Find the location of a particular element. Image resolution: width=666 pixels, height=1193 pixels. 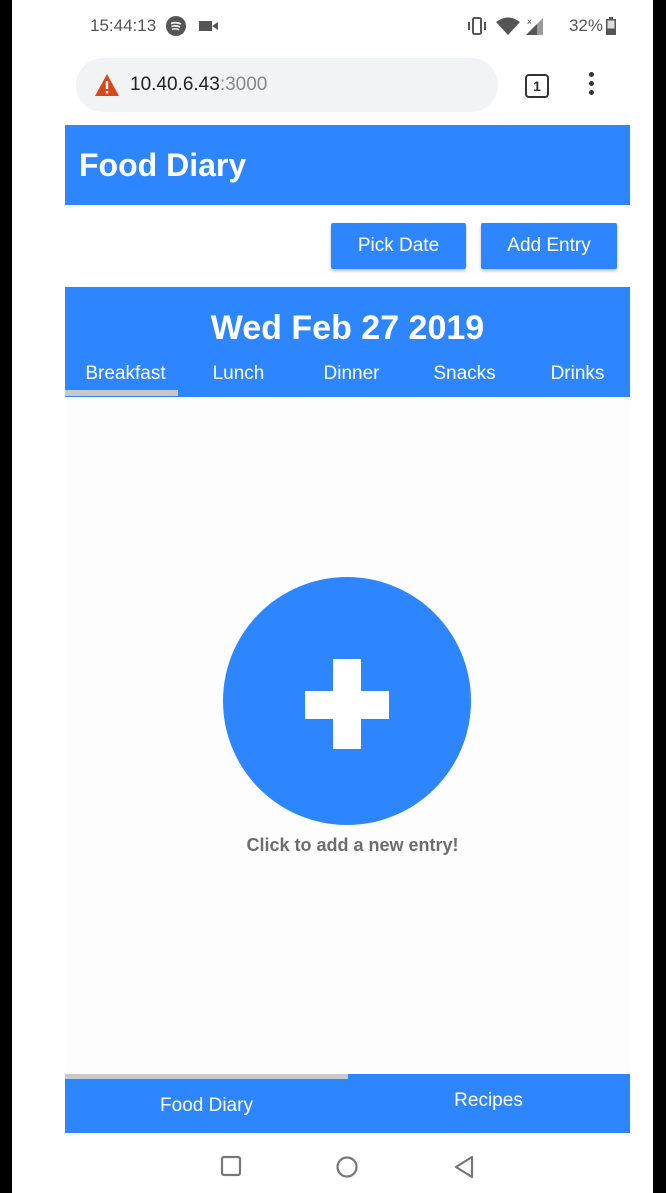

system-navigation-bar is located at coordinates (332, 1164).